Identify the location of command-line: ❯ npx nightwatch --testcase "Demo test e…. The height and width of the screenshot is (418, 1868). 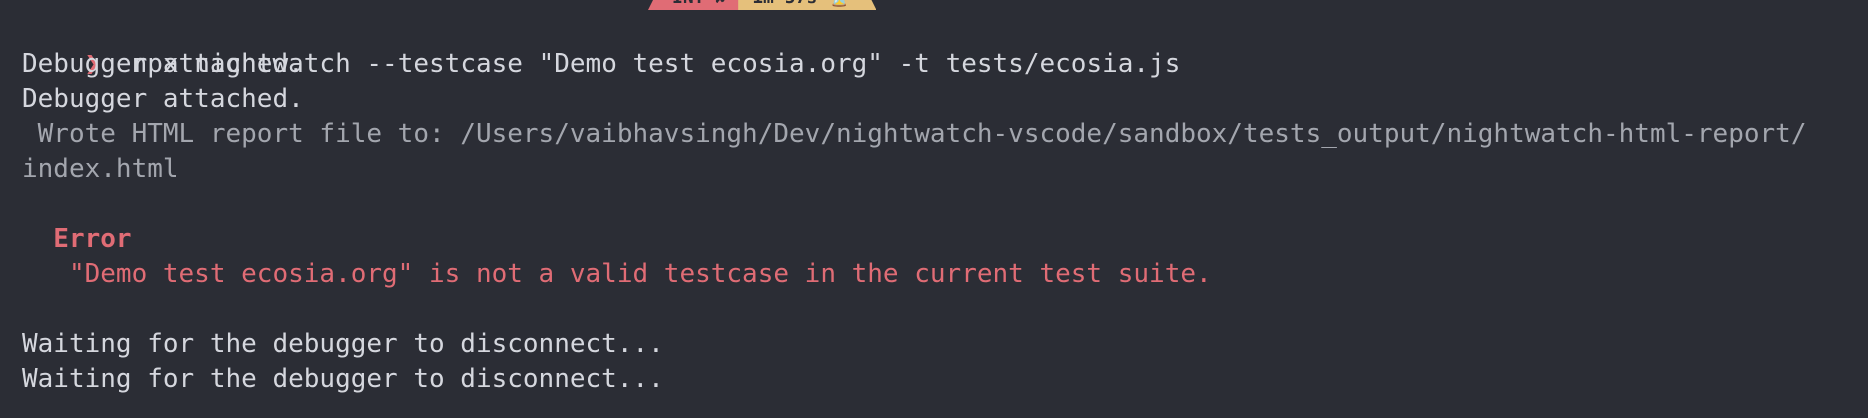
(601, 45).